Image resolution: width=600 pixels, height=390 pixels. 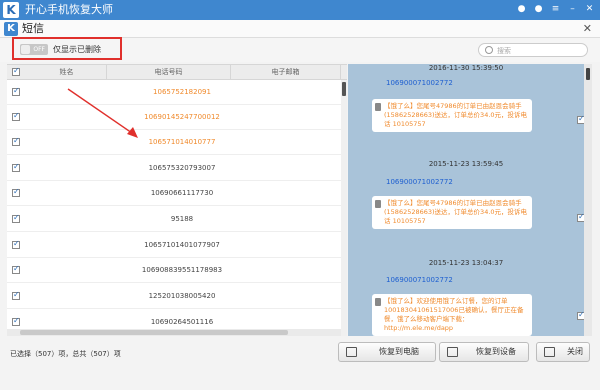 I want to click on close-icon: ✕, so click(x=589, y=9).